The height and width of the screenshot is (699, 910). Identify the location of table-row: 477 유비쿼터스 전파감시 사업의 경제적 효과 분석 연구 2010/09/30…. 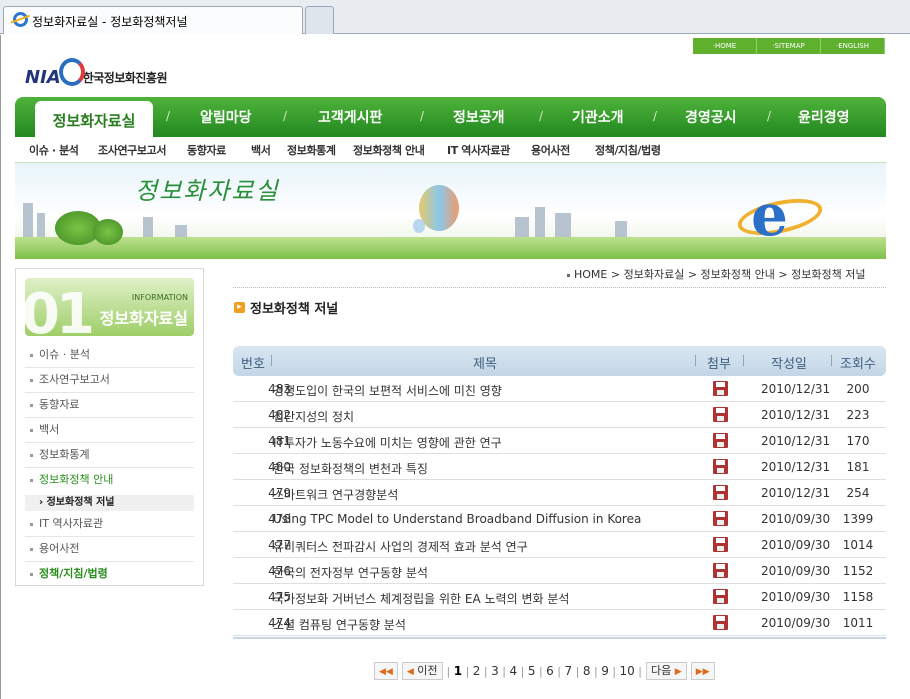
(559, 545).